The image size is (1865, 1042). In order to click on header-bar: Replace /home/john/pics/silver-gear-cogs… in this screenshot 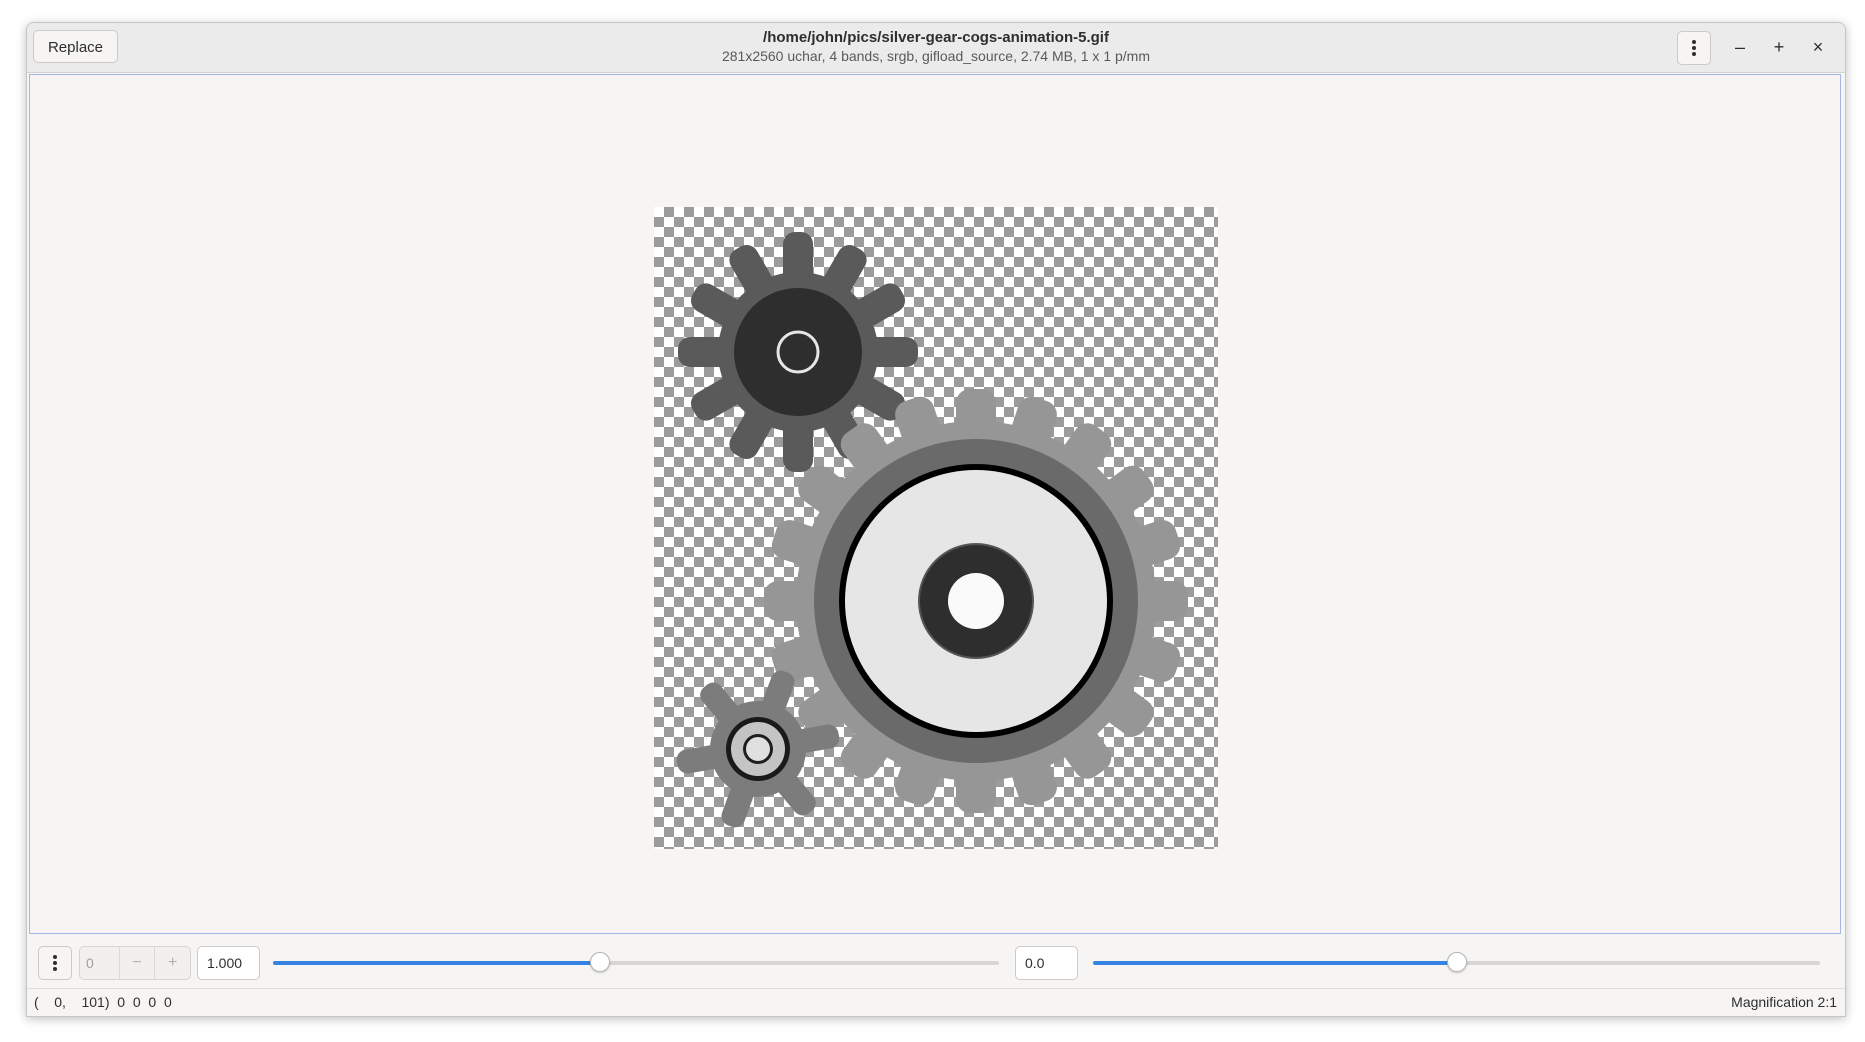, I will do `click(936, 48)`.